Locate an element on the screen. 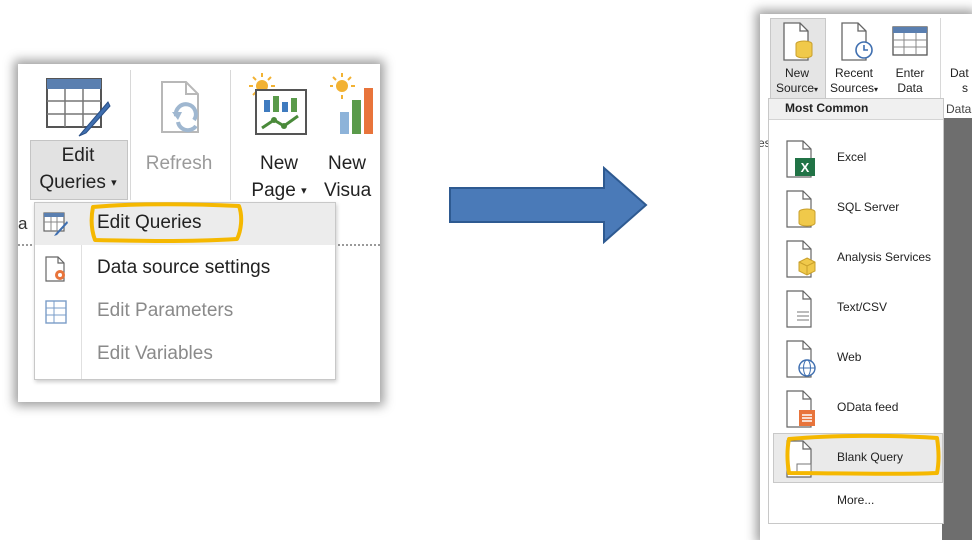  new-source-label-line1: New is located at coordinates (796, 73).